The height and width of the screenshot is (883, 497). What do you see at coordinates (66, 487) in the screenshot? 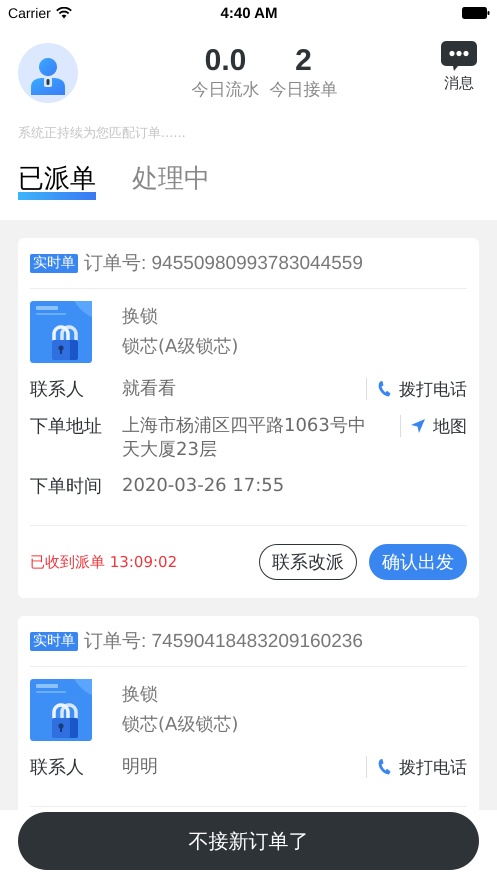
I see `field-label: 下单时间` at bounding box center [66, 487].